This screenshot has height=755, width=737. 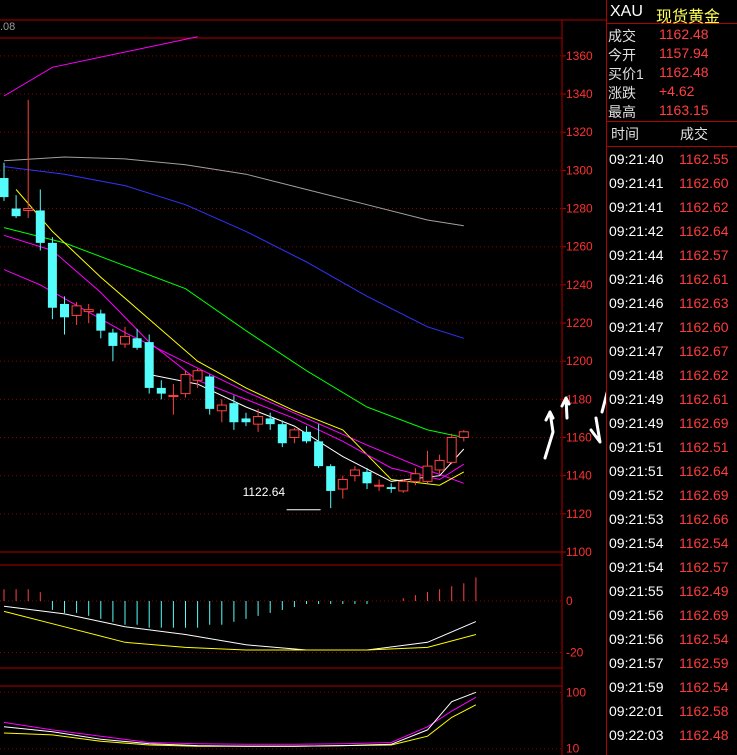 What do you see at coordinates (240, 725) in the screenshot?
I see `osc-line-d` at bounding box center [240, 725].